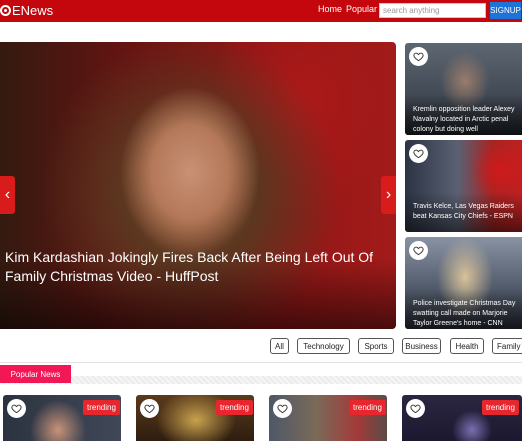  I want to click on category-technology: Technology, so click(323, 346).